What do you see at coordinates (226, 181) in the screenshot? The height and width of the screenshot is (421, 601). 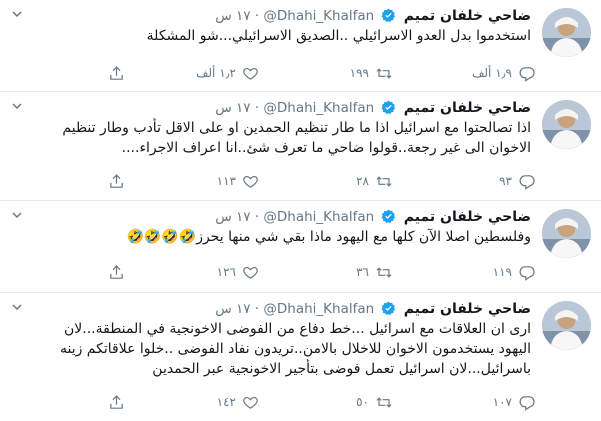 I see `like-count: ١١٣` at bounding box center [226, 181].